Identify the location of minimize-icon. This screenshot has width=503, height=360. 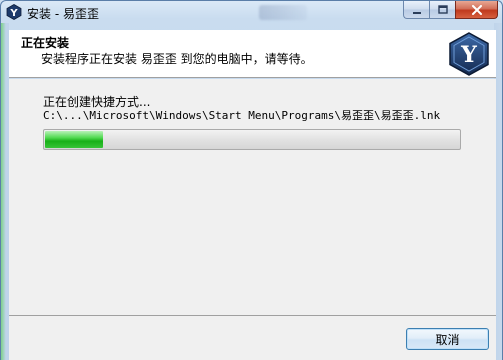
(416, 12).